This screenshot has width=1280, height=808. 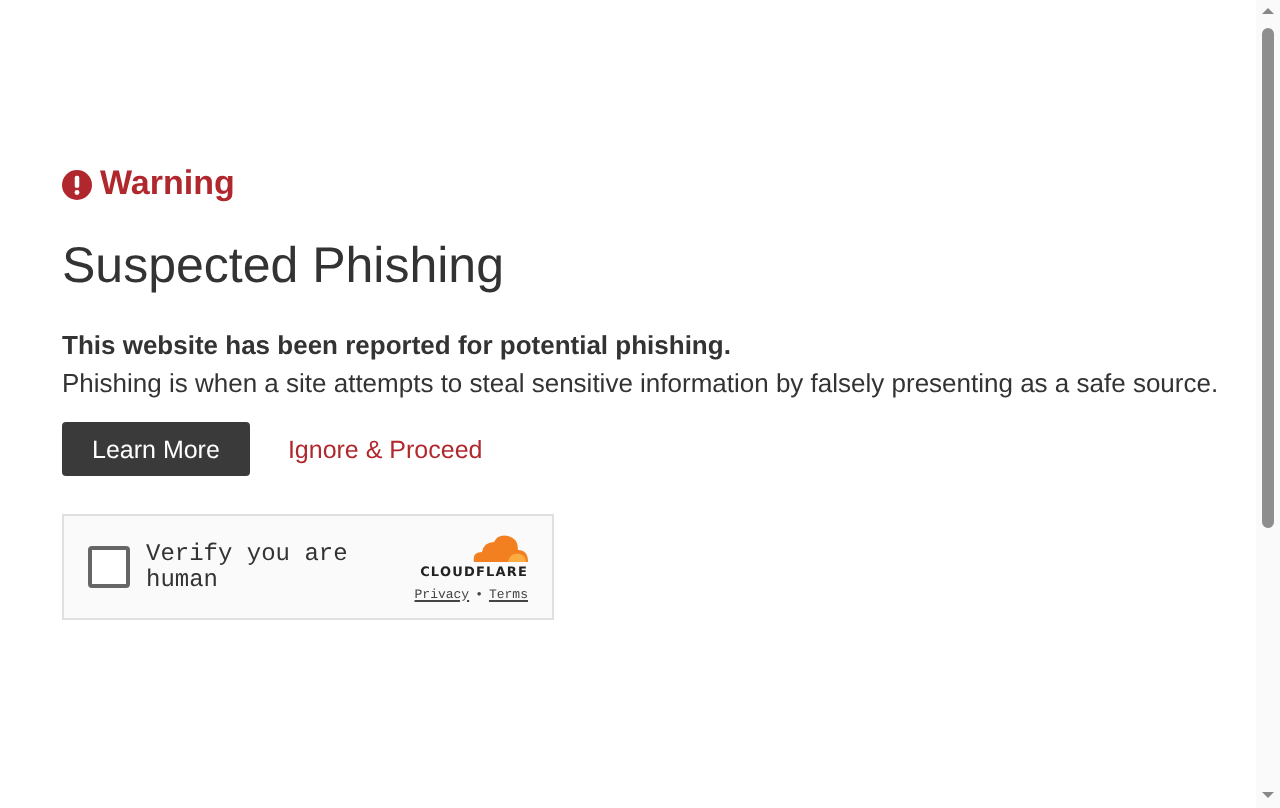 What do you see at coordinates (109, 567) in the screenshot?
I see `captcha-checkbox` at bounding box center [109, 567].